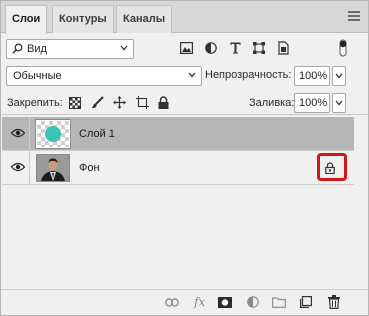  Describe the element at coordinates (97, 134) in the screenshot. I see `layer-name: Слой 1` at that location.